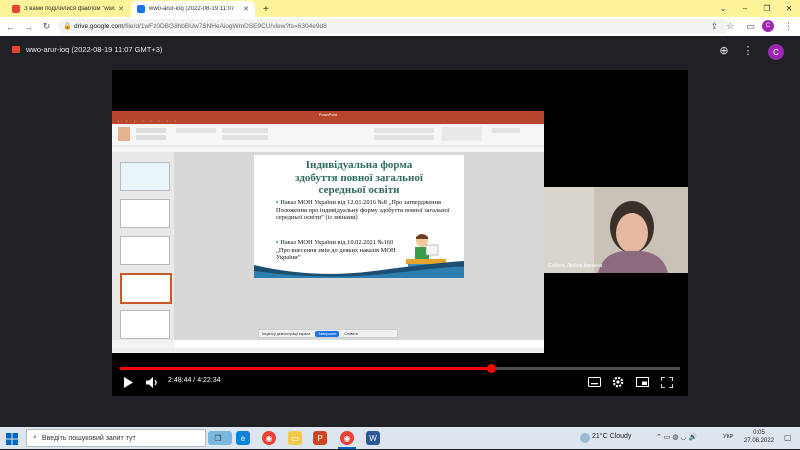  Describe the element at coordinates (116, 438) in the screenshot. I see `taskbar-search-box: ⌕ Введіть пошуковий запит тут` at that location.